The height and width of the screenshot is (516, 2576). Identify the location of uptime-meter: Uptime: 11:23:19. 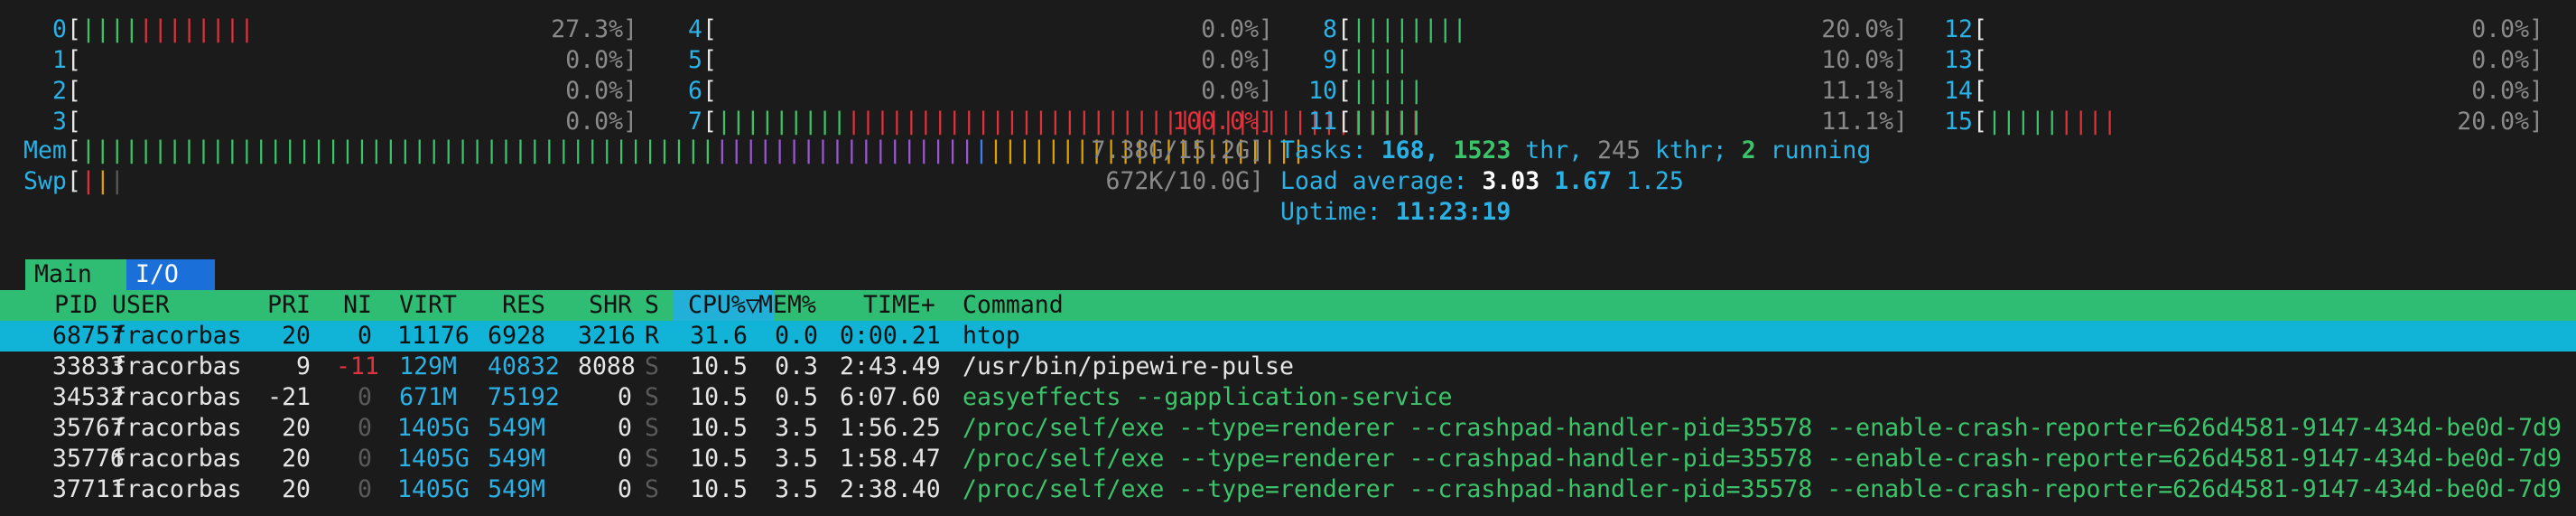
(1395, 212).